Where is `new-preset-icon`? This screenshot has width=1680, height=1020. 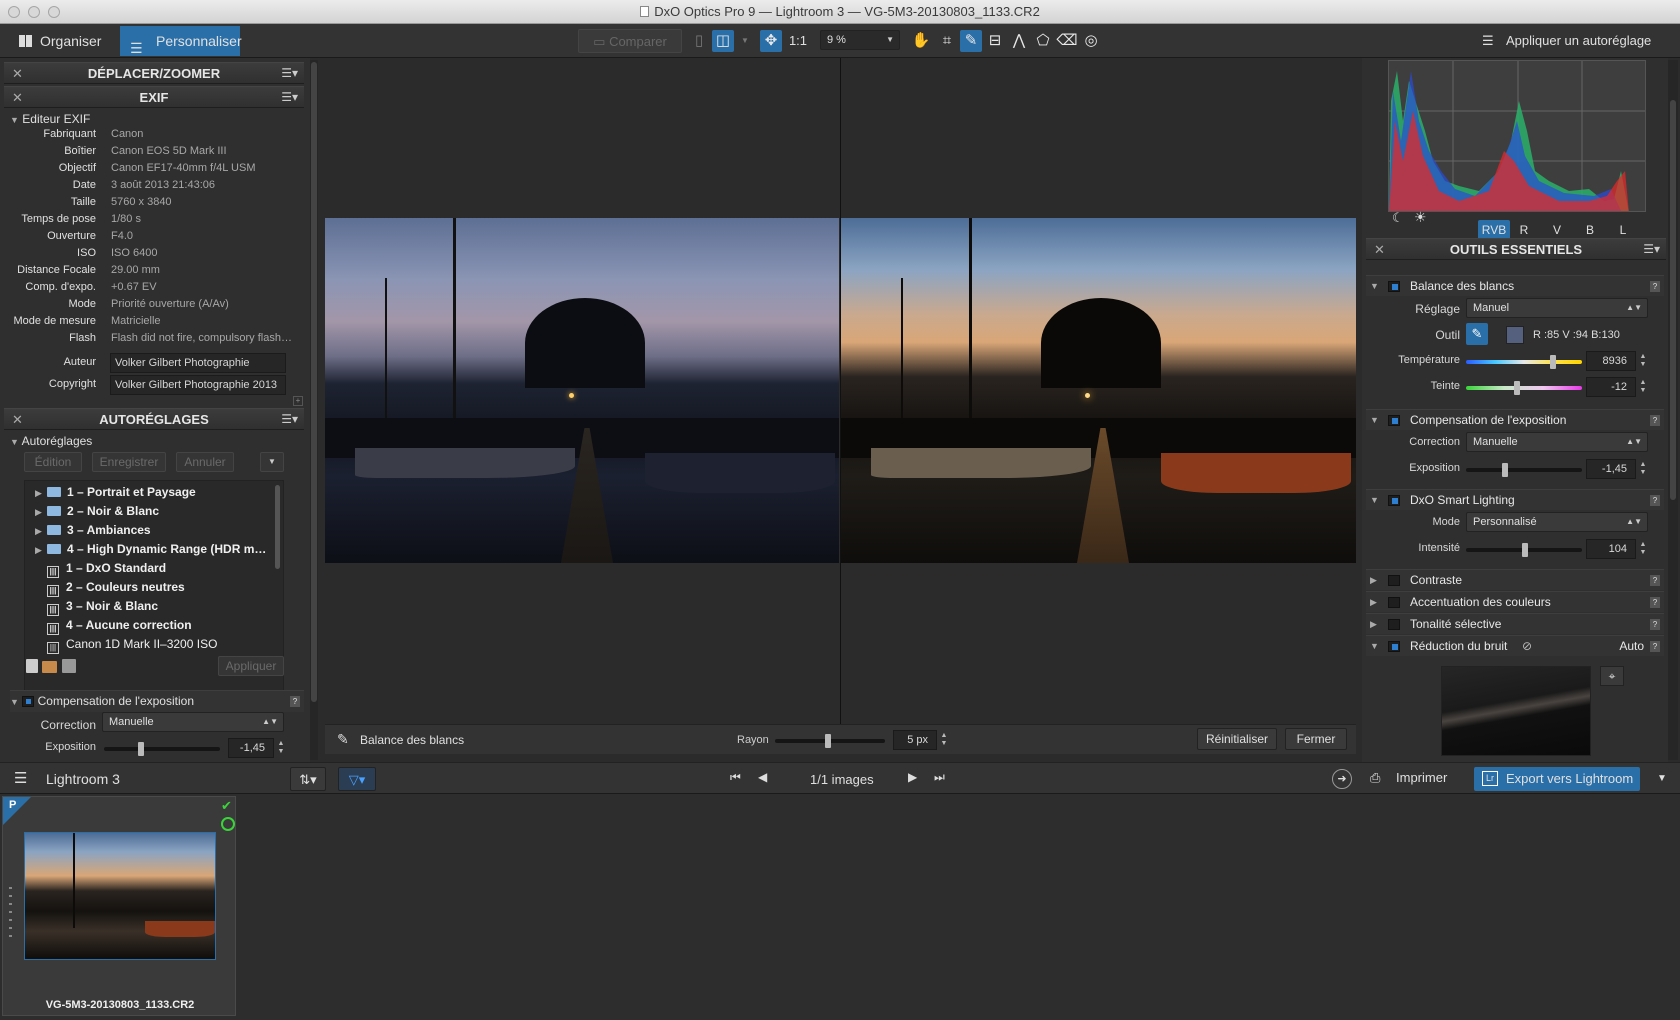
new-preset-icon is located at coordinates (32, 666).